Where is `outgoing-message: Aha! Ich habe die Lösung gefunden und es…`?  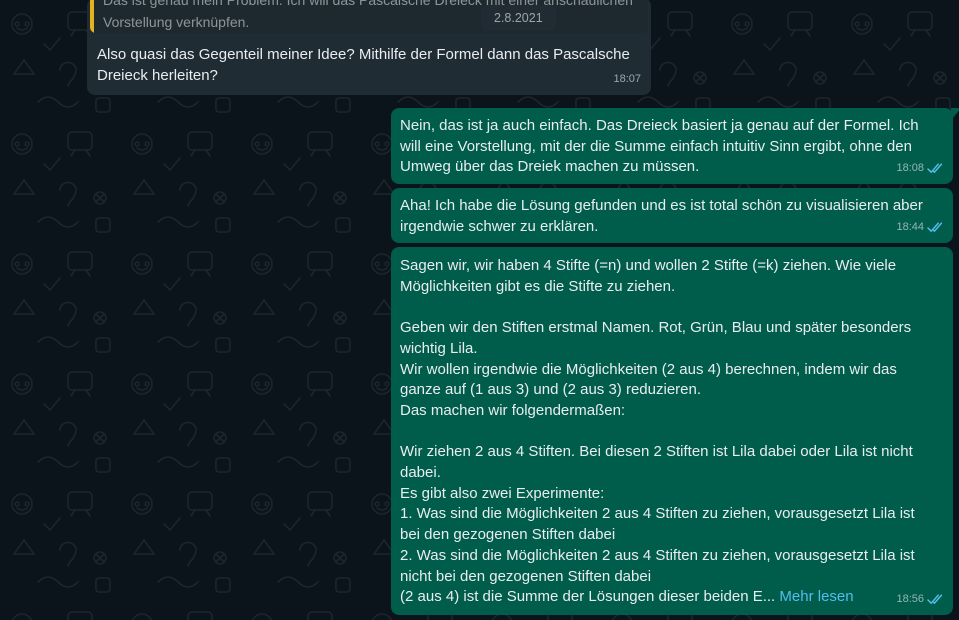 outgoing-message: Aha! Ich habe die Lösung gefunden und es… is located at coordinates (672, 215).